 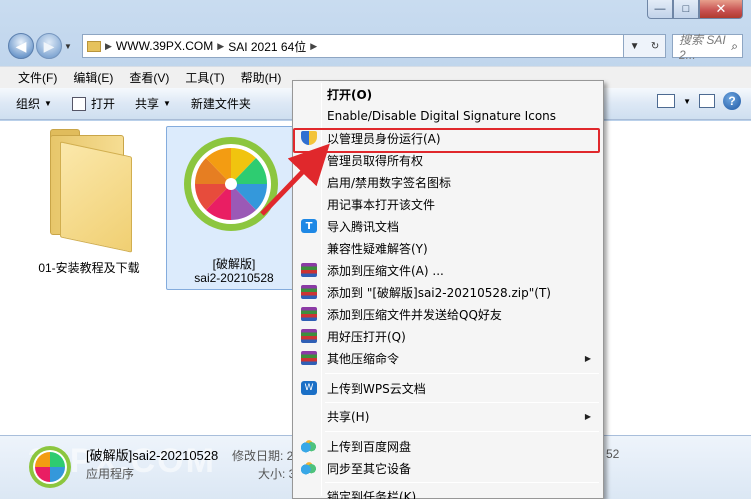 What do you see at coordinates (448, 204) in the screenshot?
I see `ctx-open-with-notepad: 用记事本打开该文件` at bounding box center [448, 204].